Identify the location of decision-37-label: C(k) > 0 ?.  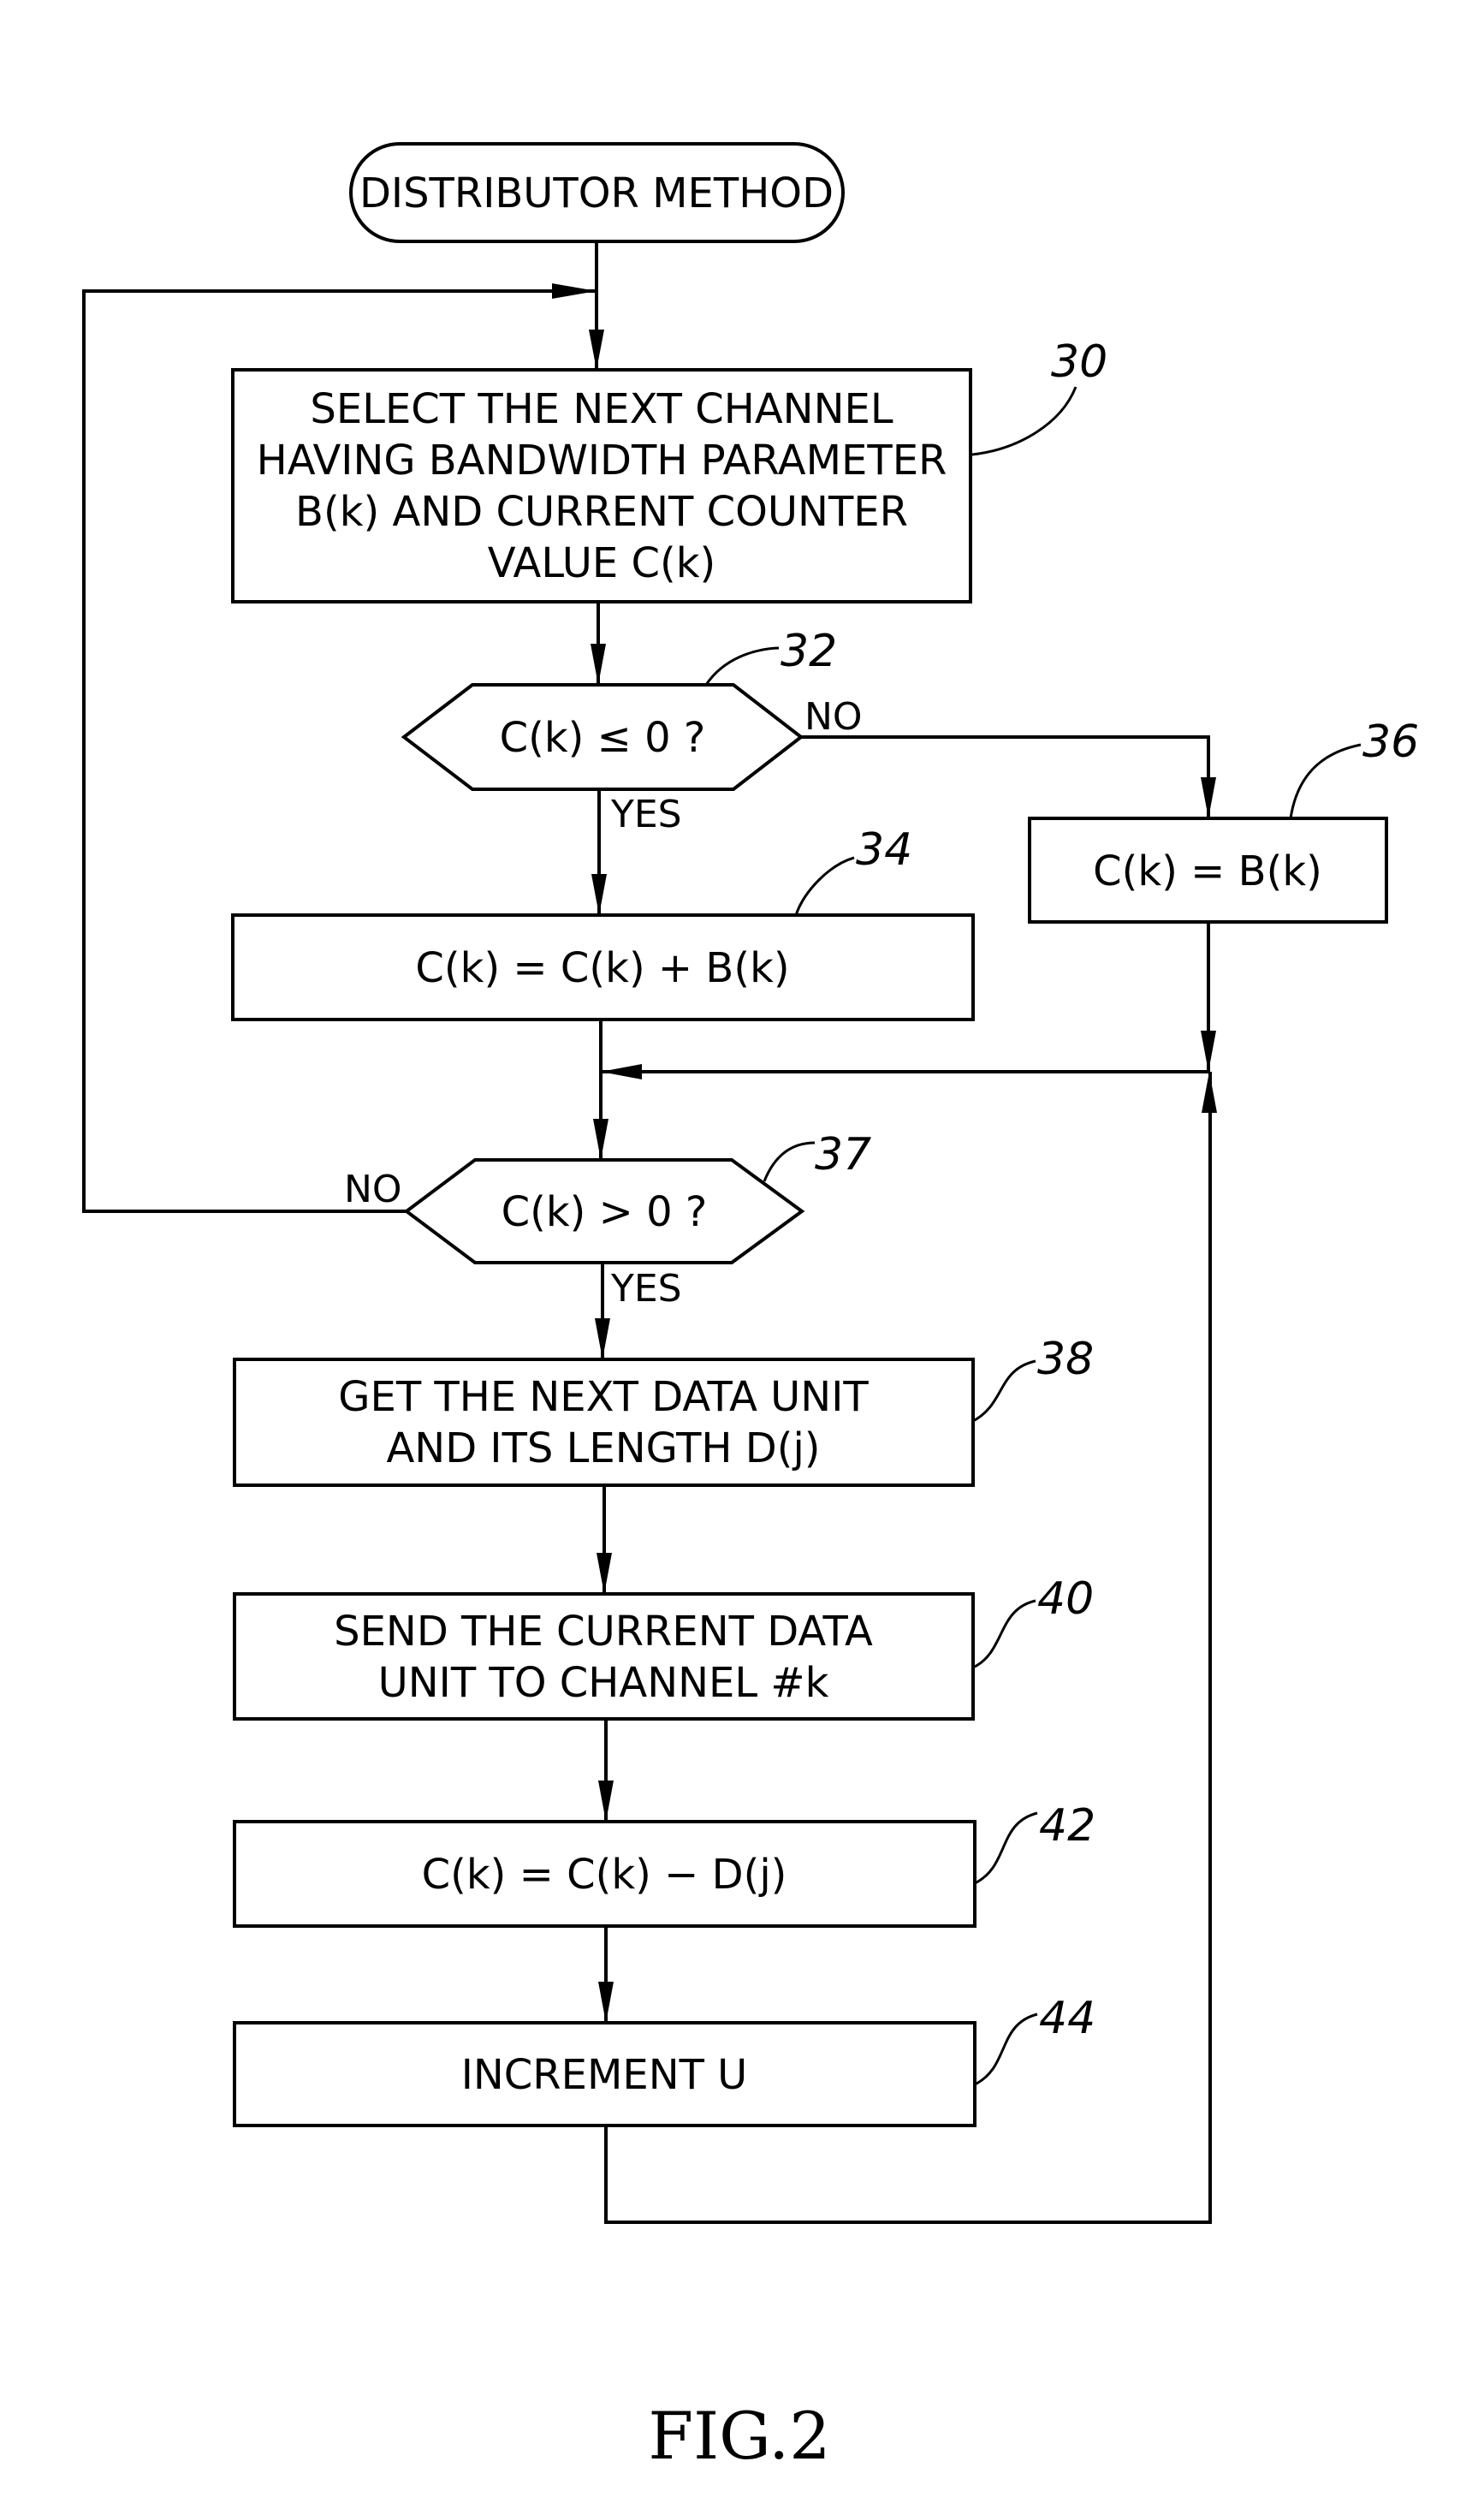
(605, 1212).